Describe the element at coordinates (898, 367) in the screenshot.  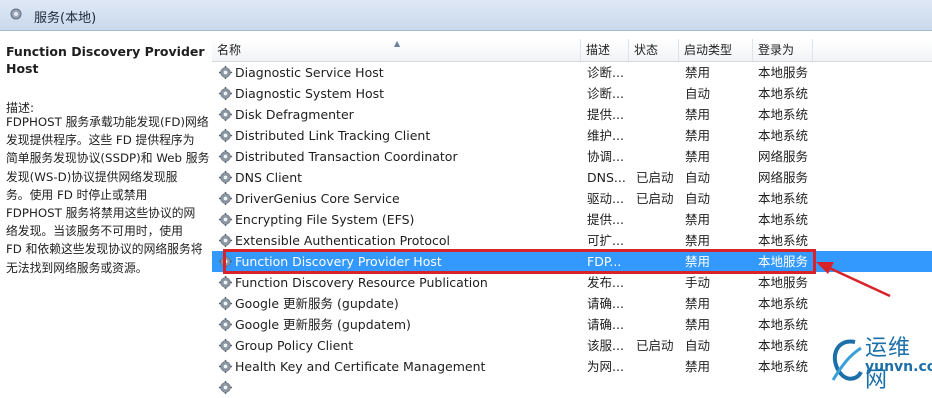
I see `watermark-text-en: yunvn.com` at that location.